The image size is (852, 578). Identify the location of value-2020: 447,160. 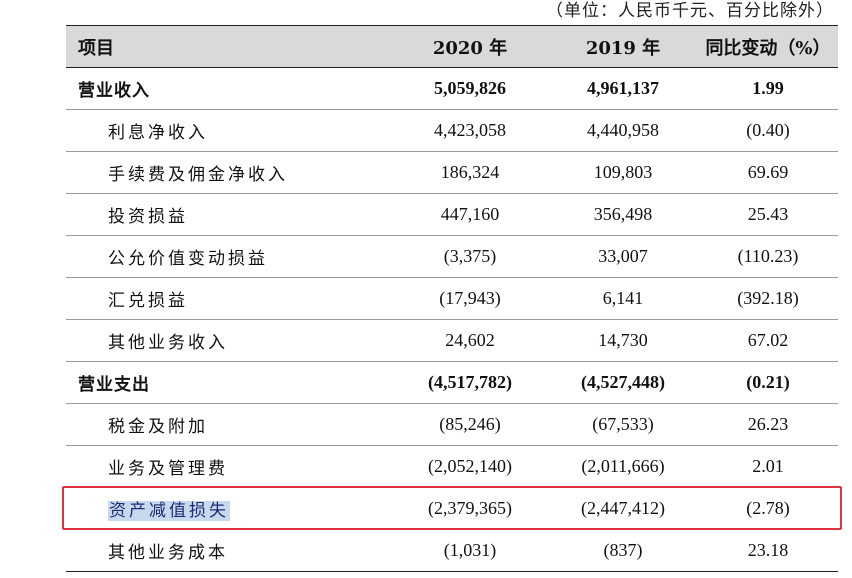
(470, 214).